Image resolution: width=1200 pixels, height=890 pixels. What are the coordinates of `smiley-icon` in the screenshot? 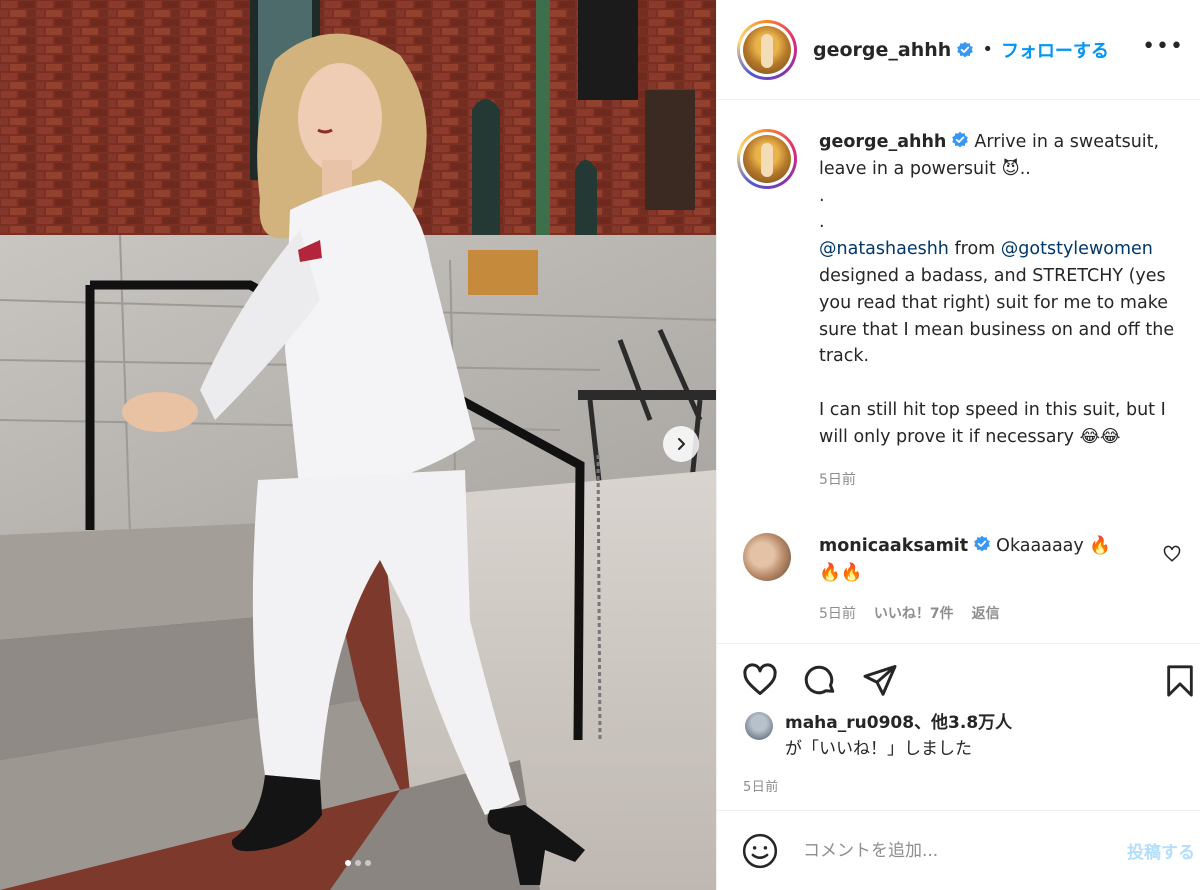 It's located at (760, 851).